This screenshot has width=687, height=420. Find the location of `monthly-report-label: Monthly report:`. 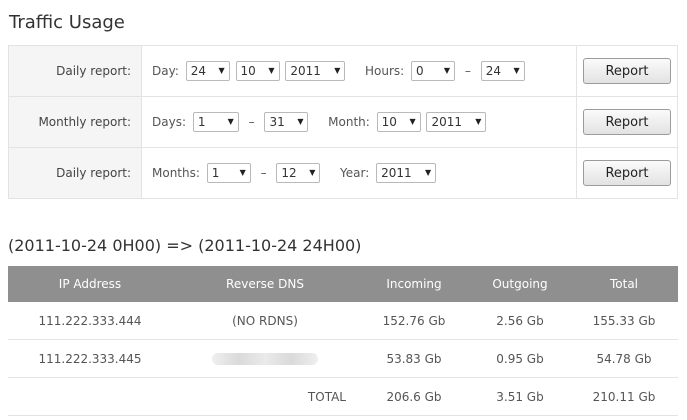

monthly-report-label: Monthly report: is located at coordinates (75, 122).